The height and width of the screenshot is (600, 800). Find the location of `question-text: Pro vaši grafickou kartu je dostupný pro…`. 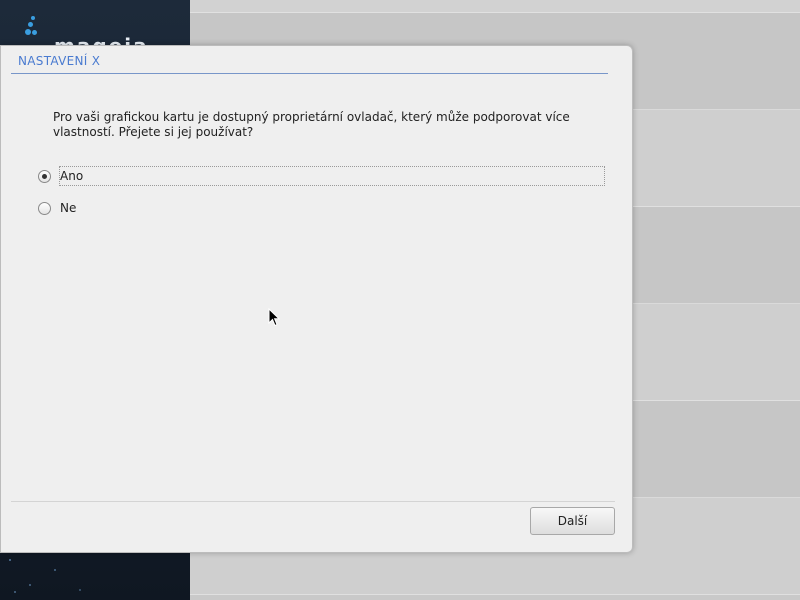

question-text: Pro vaši grafickou kartu je dostupný pro… is located at coordinates (311, 124).